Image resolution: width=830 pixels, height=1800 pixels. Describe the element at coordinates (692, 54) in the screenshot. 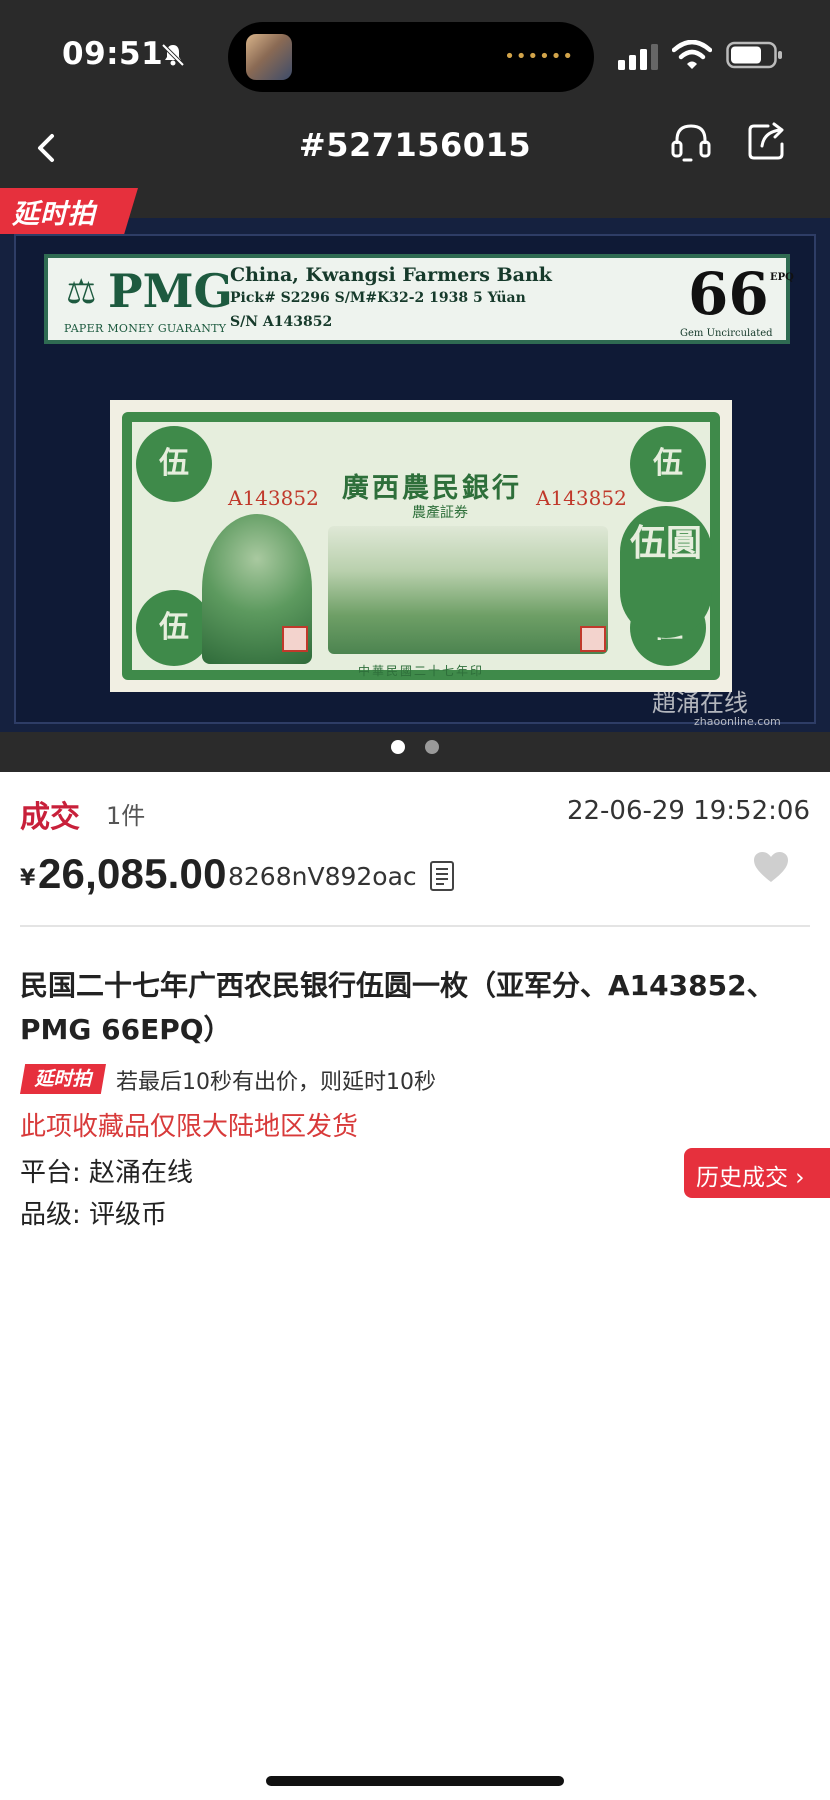

I see `wifi-icon` at that location.